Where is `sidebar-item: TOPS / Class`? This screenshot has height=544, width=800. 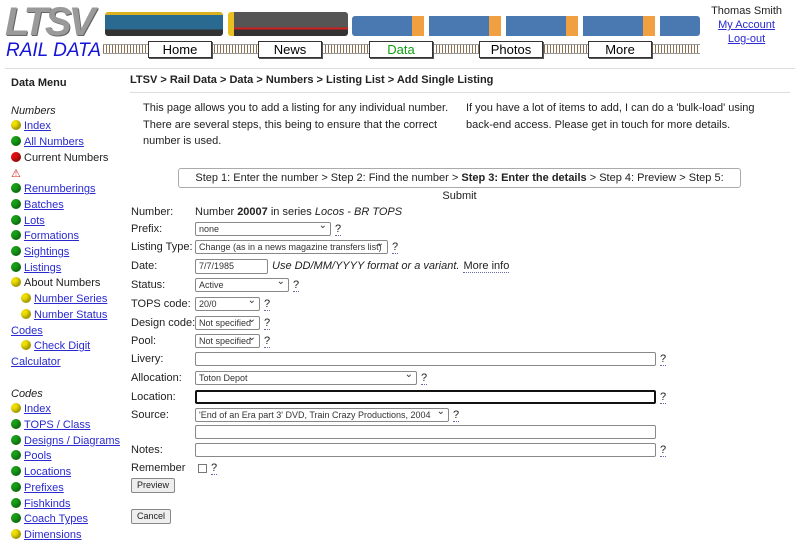
sidebar-item: TOPS / Class is located at coordinates (66, 426).